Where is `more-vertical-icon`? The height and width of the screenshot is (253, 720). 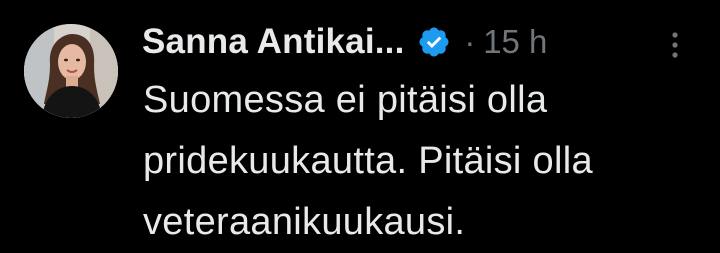
more-vertical-icon is located at coordinates (675, 45).